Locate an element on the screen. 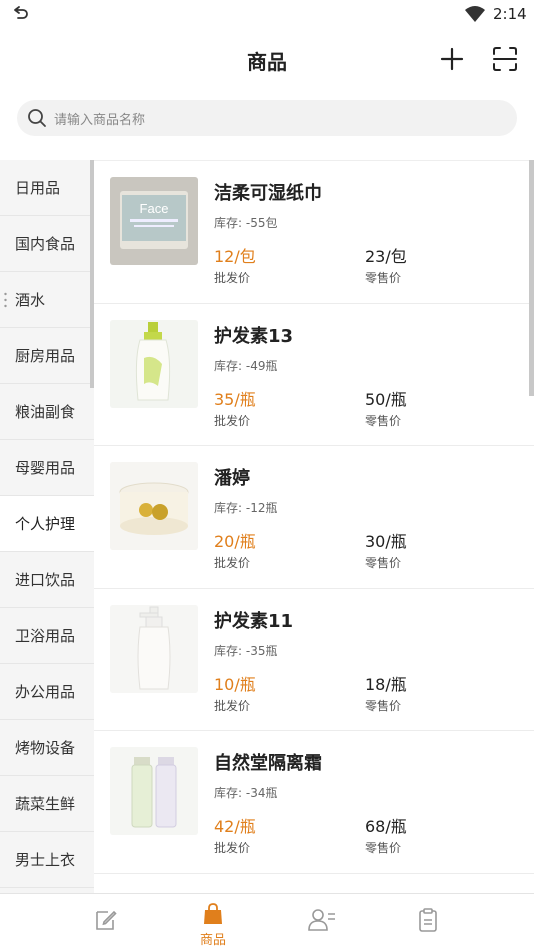 This screenshot has width=534, height=949. category-item: 进口饮品 is located at coordinates (47, 580).